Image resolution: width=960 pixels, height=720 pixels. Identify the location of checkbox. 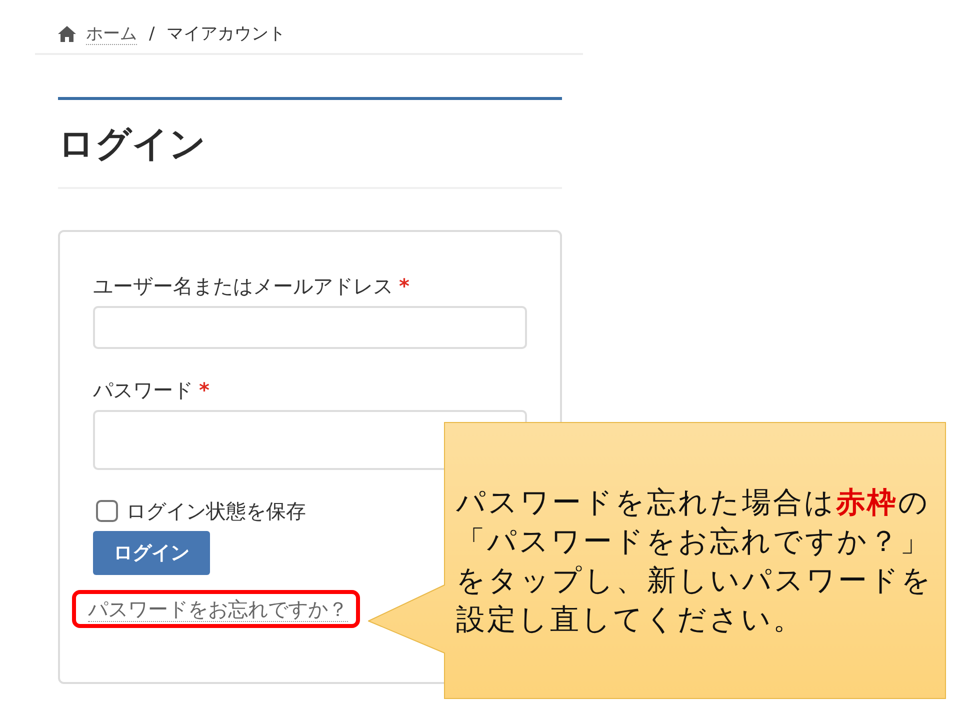
(107, 511).